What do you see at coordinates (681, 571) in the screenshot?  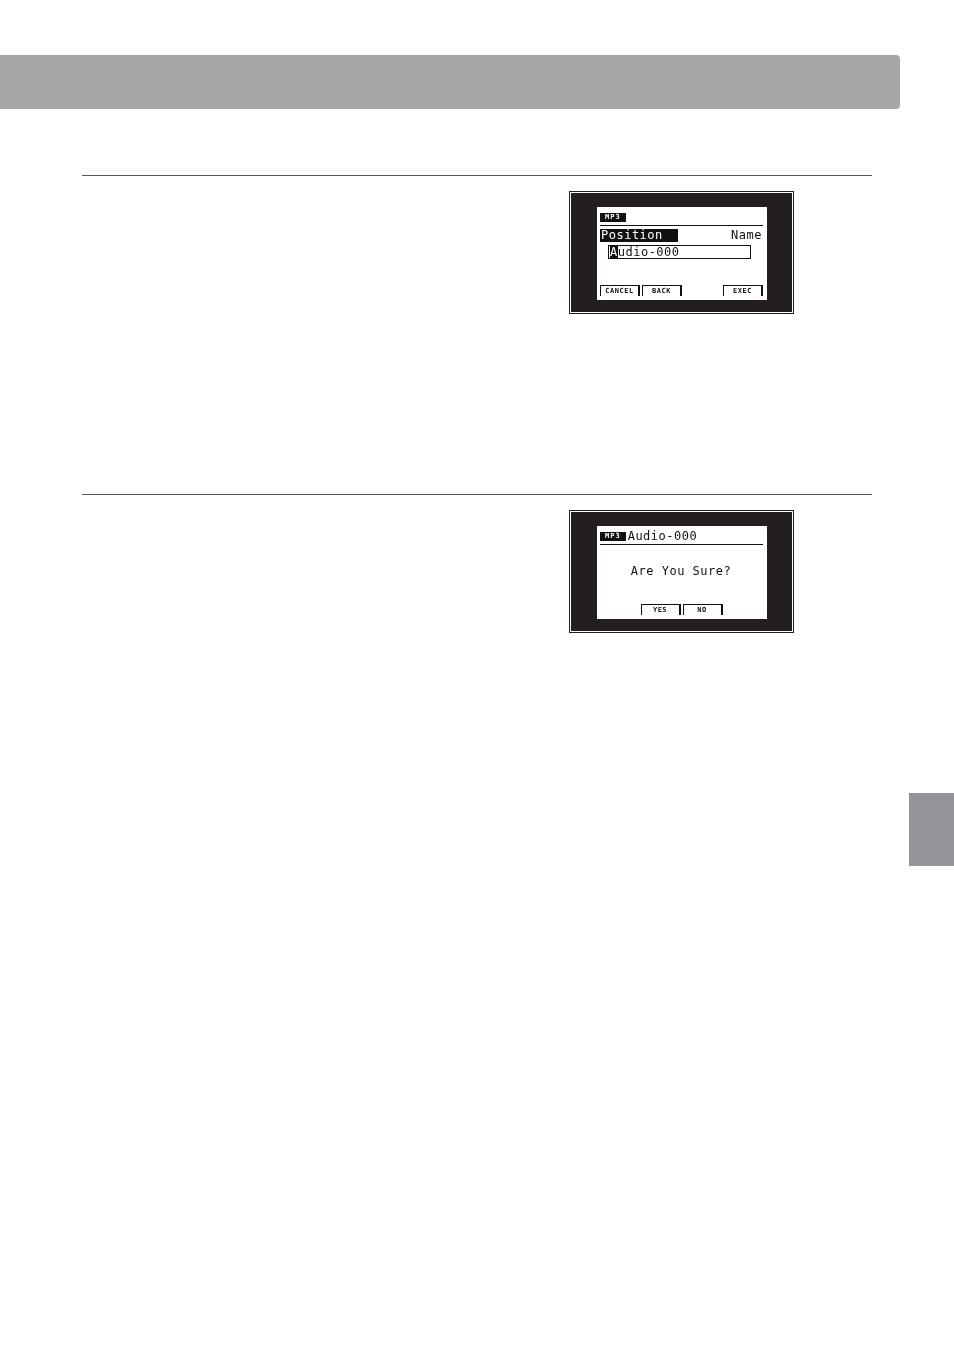 I see `confirm-message: Are You Sure?` at bounding box center [681, 571].